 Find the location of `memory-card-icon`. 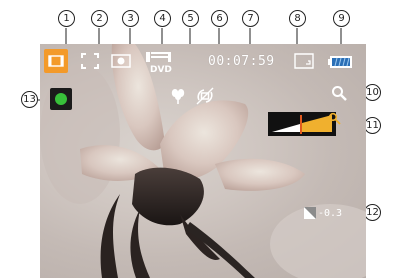

memory-card-icon is located at coordinates (304, 61).